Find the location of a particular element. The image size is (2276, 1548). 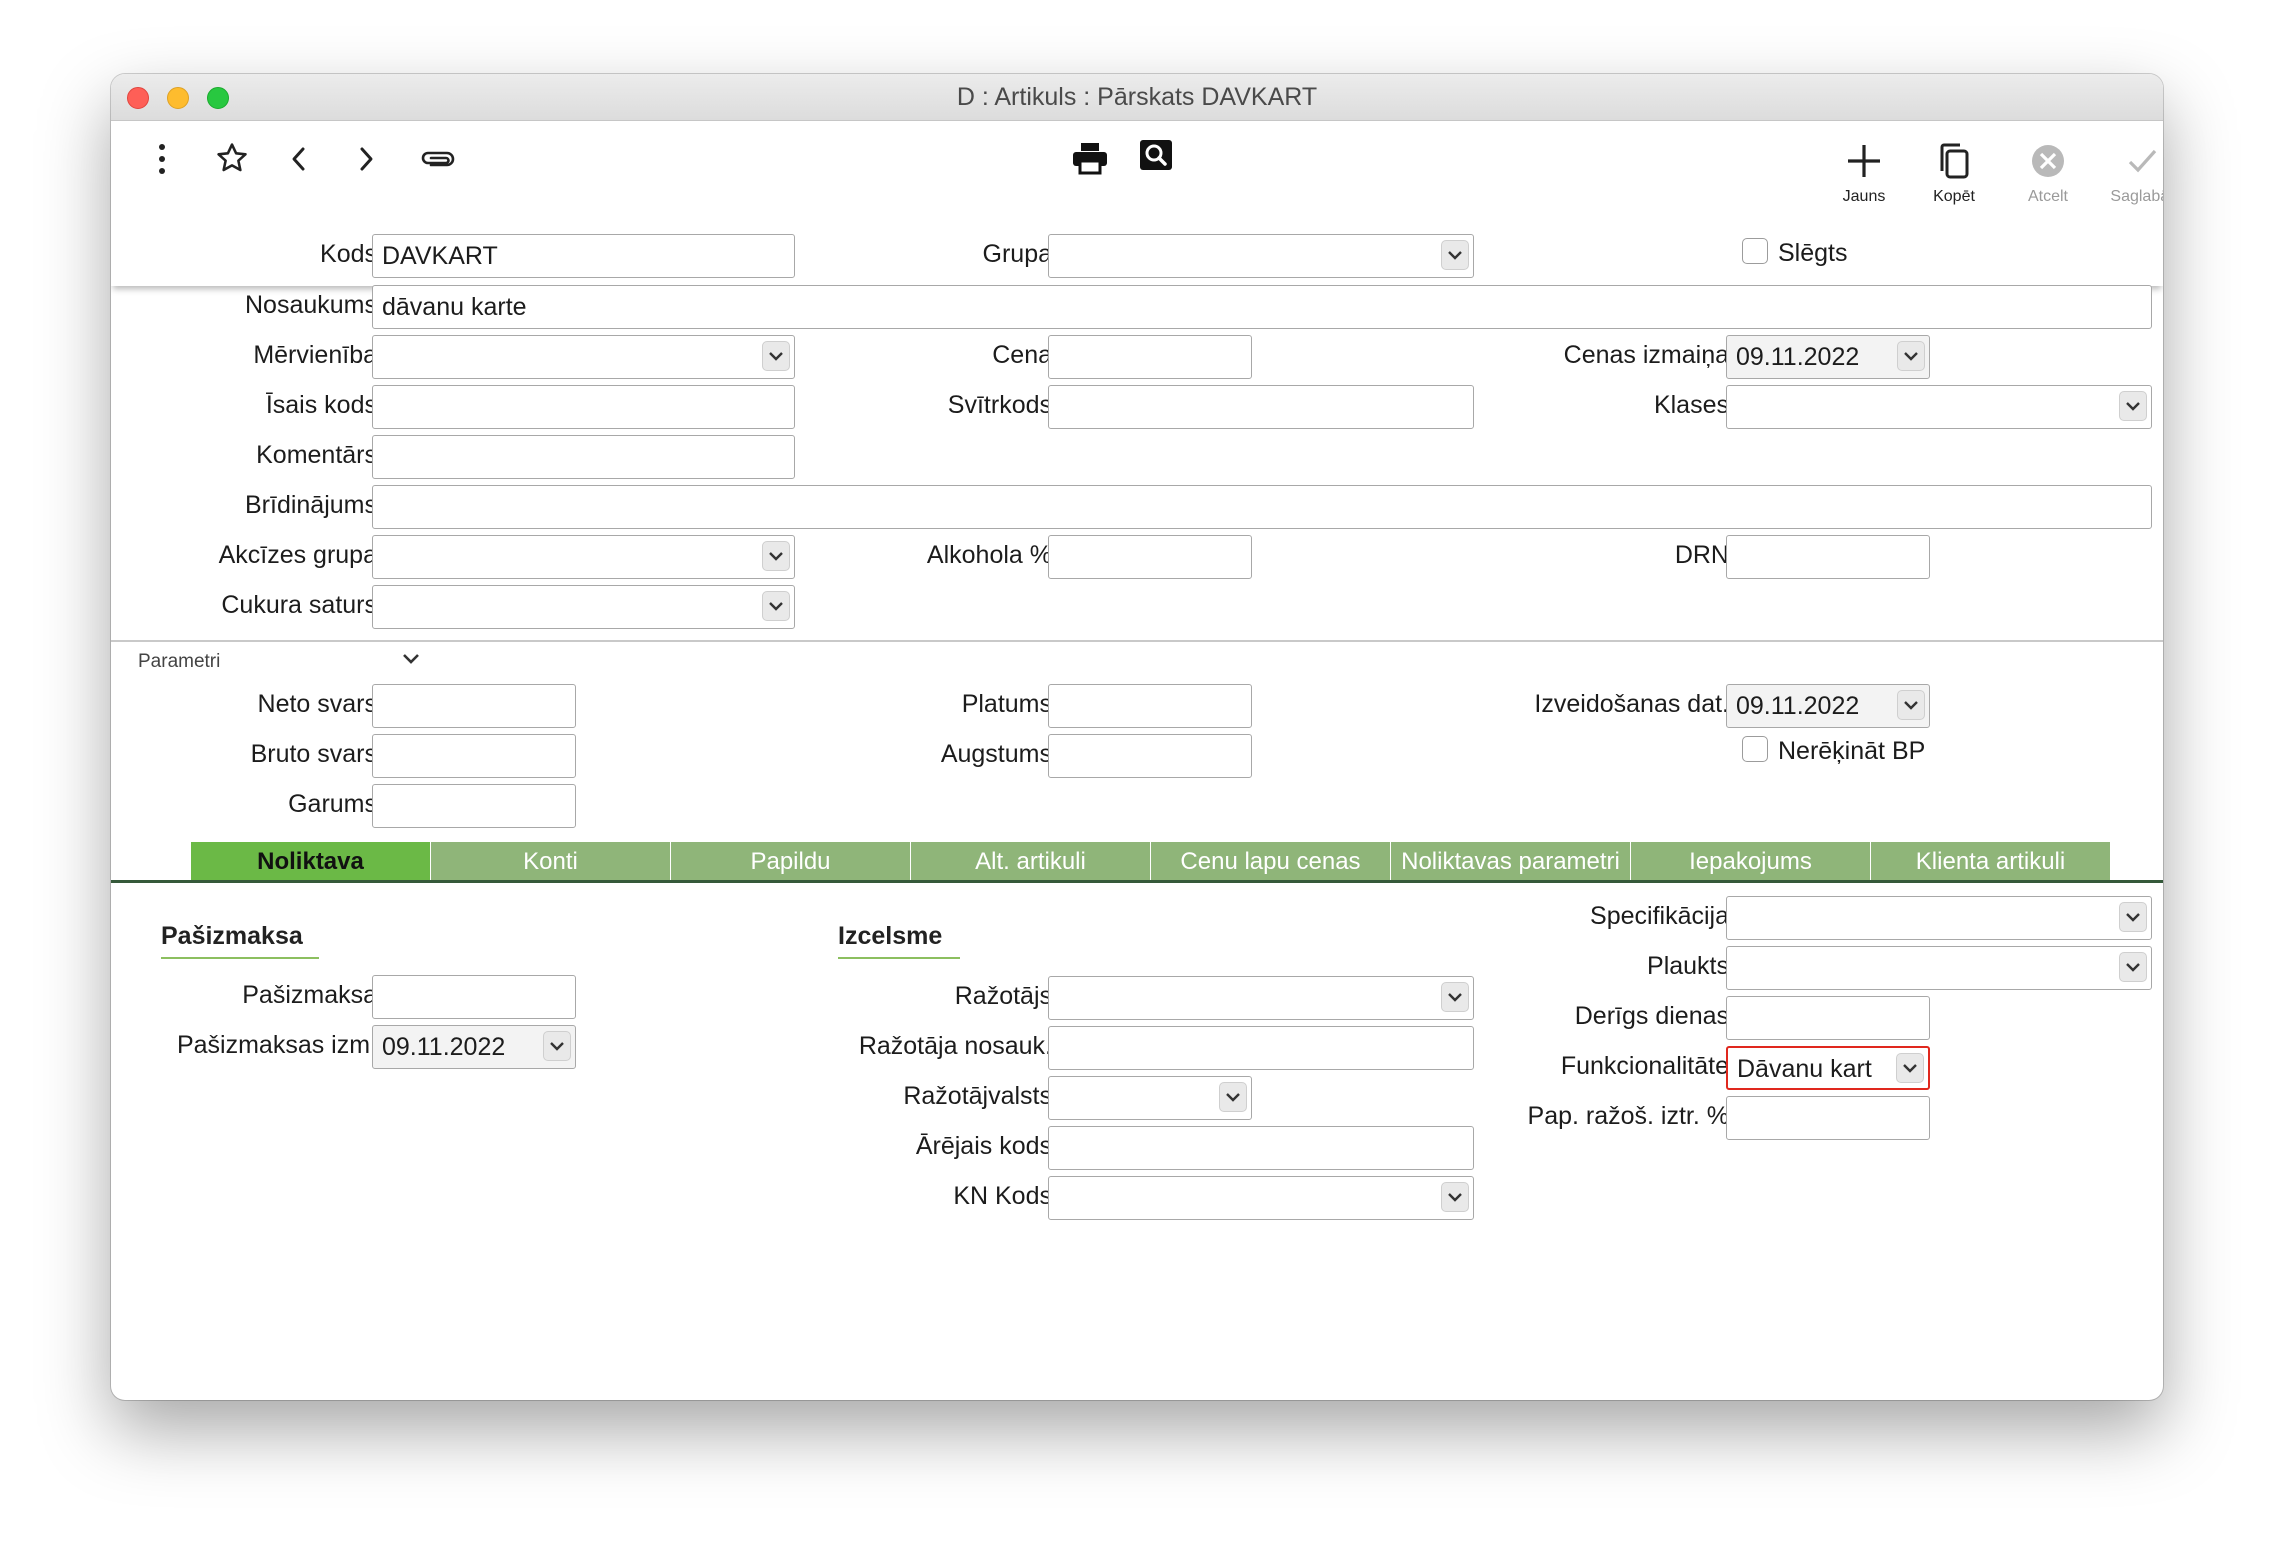

pasizmaksas-izm-date: 09.11.2022 is located at coordinates (474, 1047).